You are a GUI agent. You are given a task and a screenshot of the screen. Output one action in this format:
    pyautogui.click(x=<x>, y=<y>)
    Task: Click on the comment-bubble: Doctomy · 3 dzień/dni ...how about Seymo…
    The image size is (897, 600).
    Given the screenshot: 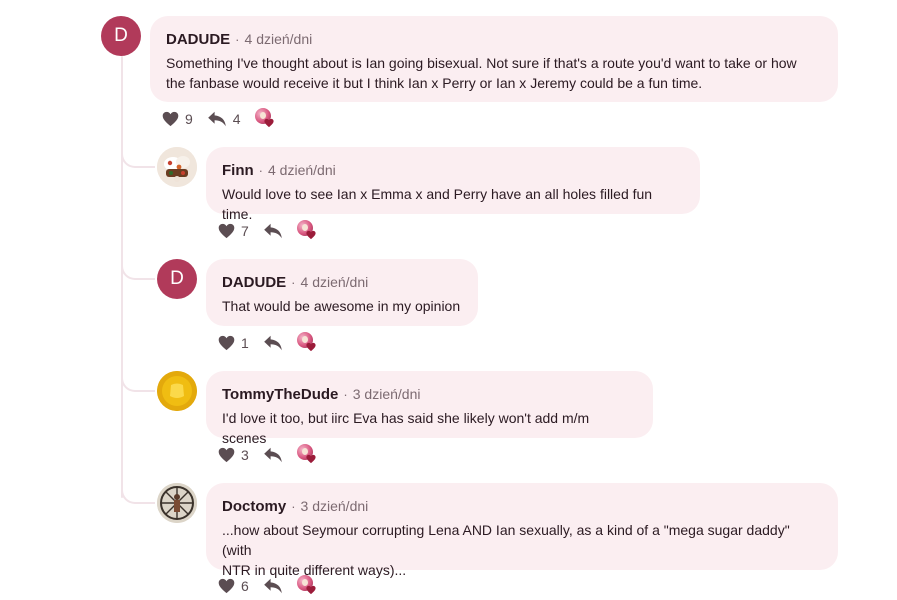 What is the action you would take?
    pyautogui.click(x=522, y=530)
    